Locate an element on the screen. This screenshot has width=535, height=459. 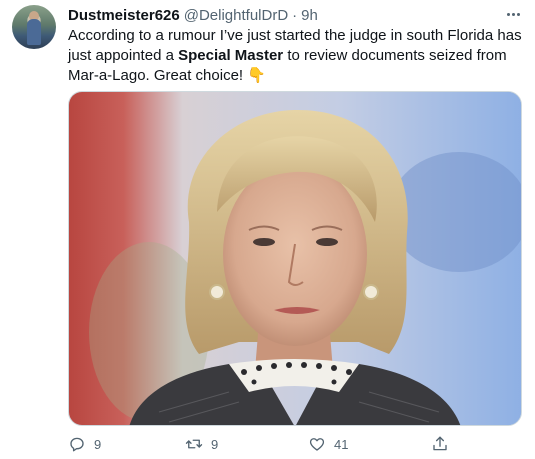
pointing-down-emoji: 👇 is located at coordinates (256, 75).